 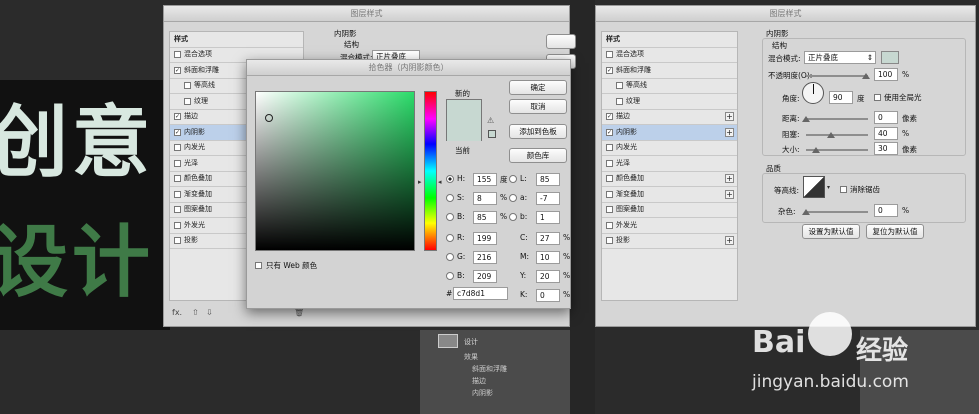 I want to click on style-item: 颜色叠加 +, so click(x=669, y=179).